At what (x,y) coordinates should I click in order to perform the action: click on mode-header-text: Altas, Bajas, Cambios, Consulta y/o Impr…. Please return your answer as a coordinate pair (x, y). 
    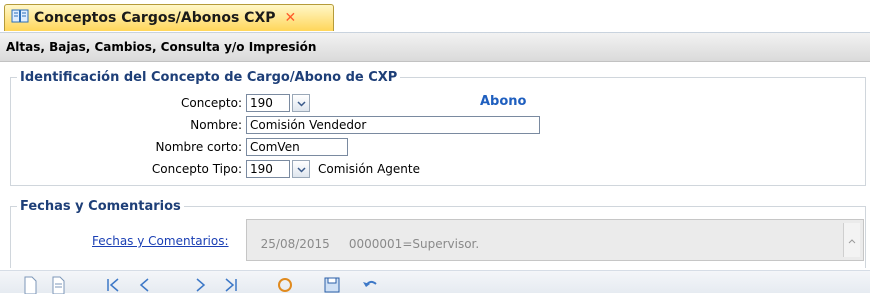
    Looking at the image, I should click on (161, 47).